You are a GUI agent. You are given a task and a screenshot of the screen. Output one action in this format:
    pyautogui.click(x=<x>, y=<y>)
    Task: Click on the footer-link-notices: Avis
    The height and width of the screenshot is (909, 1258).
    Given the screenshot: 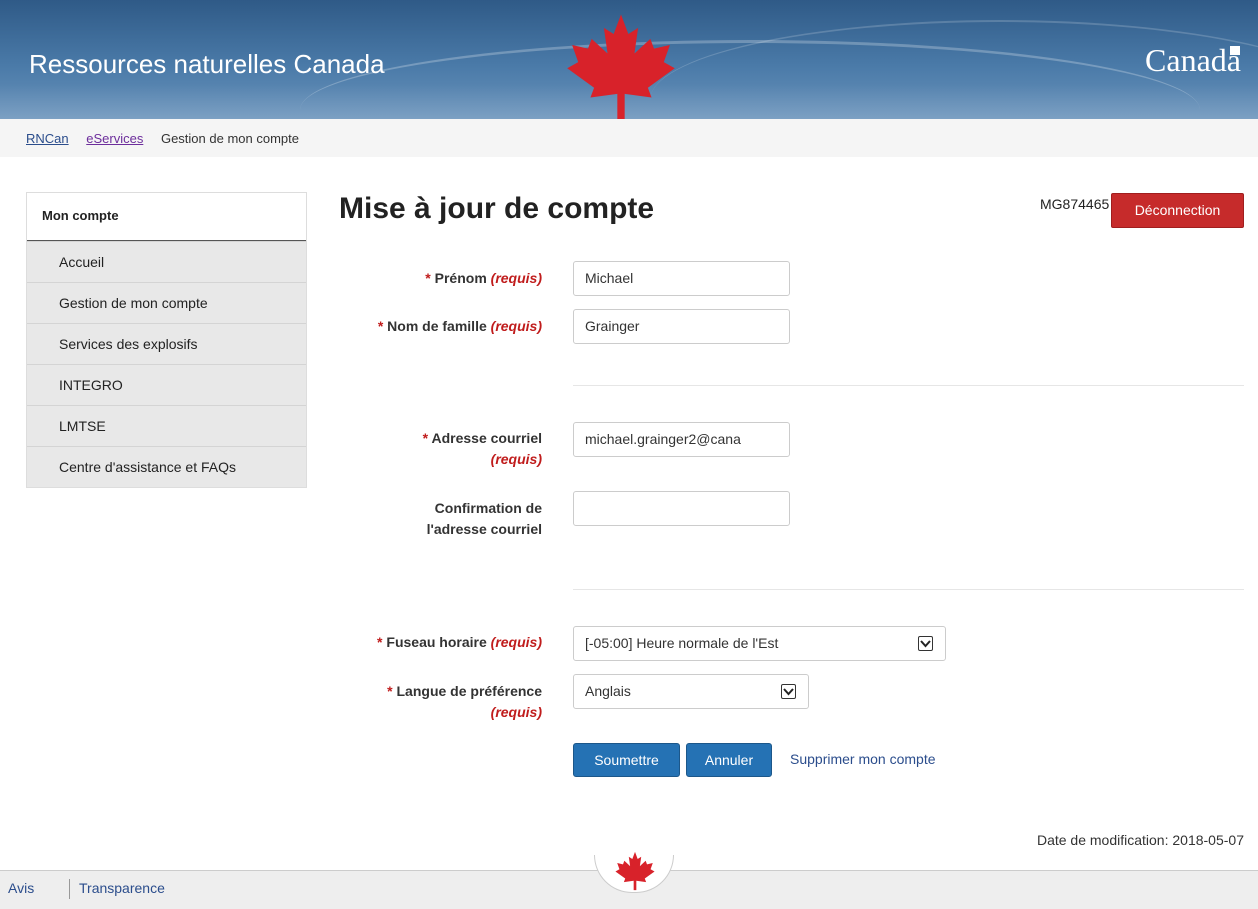 What is the action you would take?
    pyautogui.click(x=21, y=888)
    